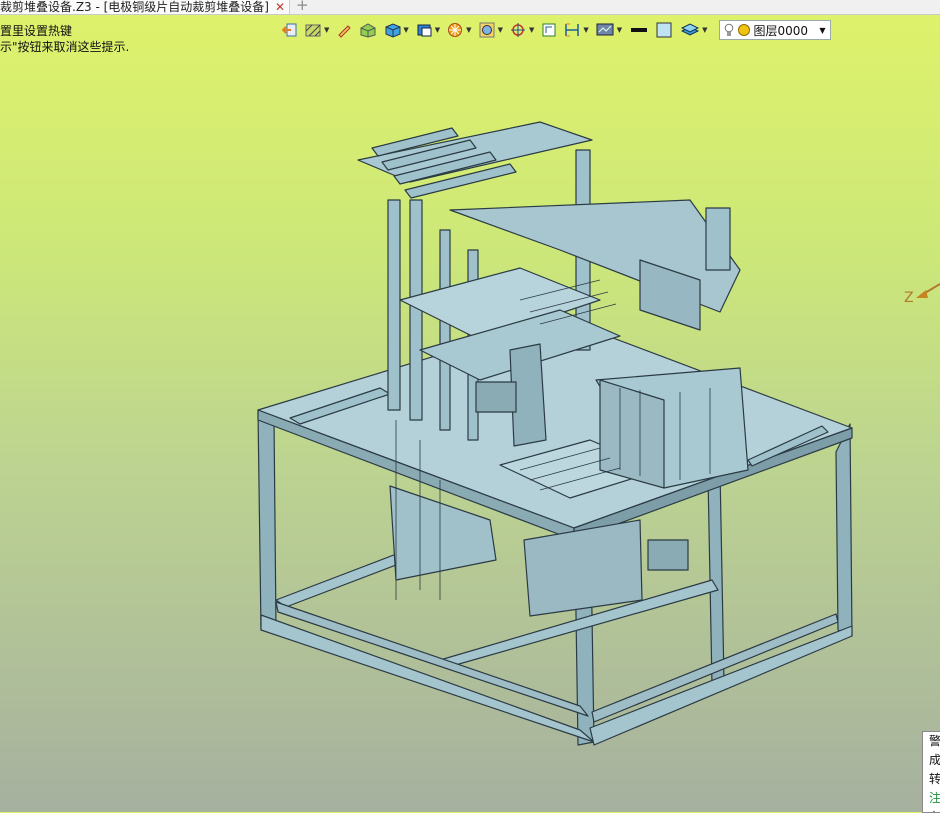 Image resolution: width=940 pixels, height=813 pixels. I want to click on message-line: 注, so click(934, 798).